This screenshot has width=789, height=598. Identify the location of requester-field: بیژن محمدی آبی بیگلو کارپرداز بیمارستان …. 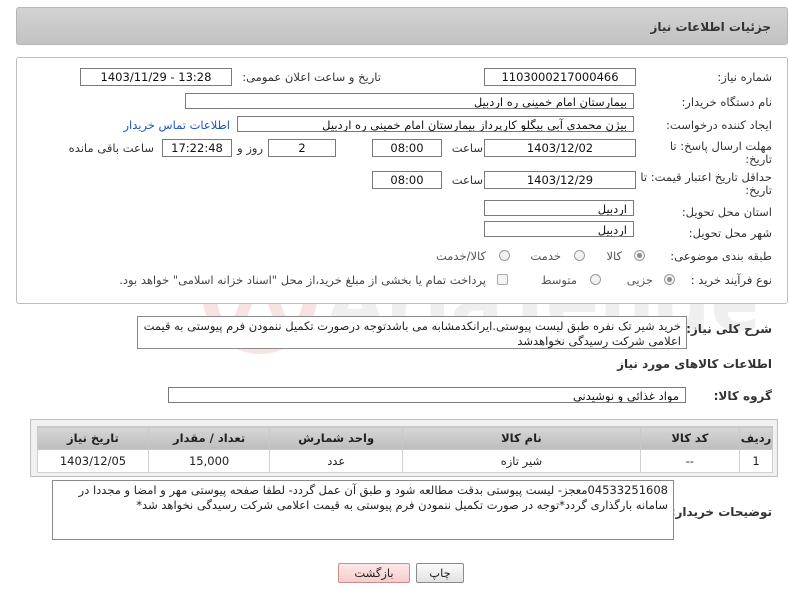
(435, 124).